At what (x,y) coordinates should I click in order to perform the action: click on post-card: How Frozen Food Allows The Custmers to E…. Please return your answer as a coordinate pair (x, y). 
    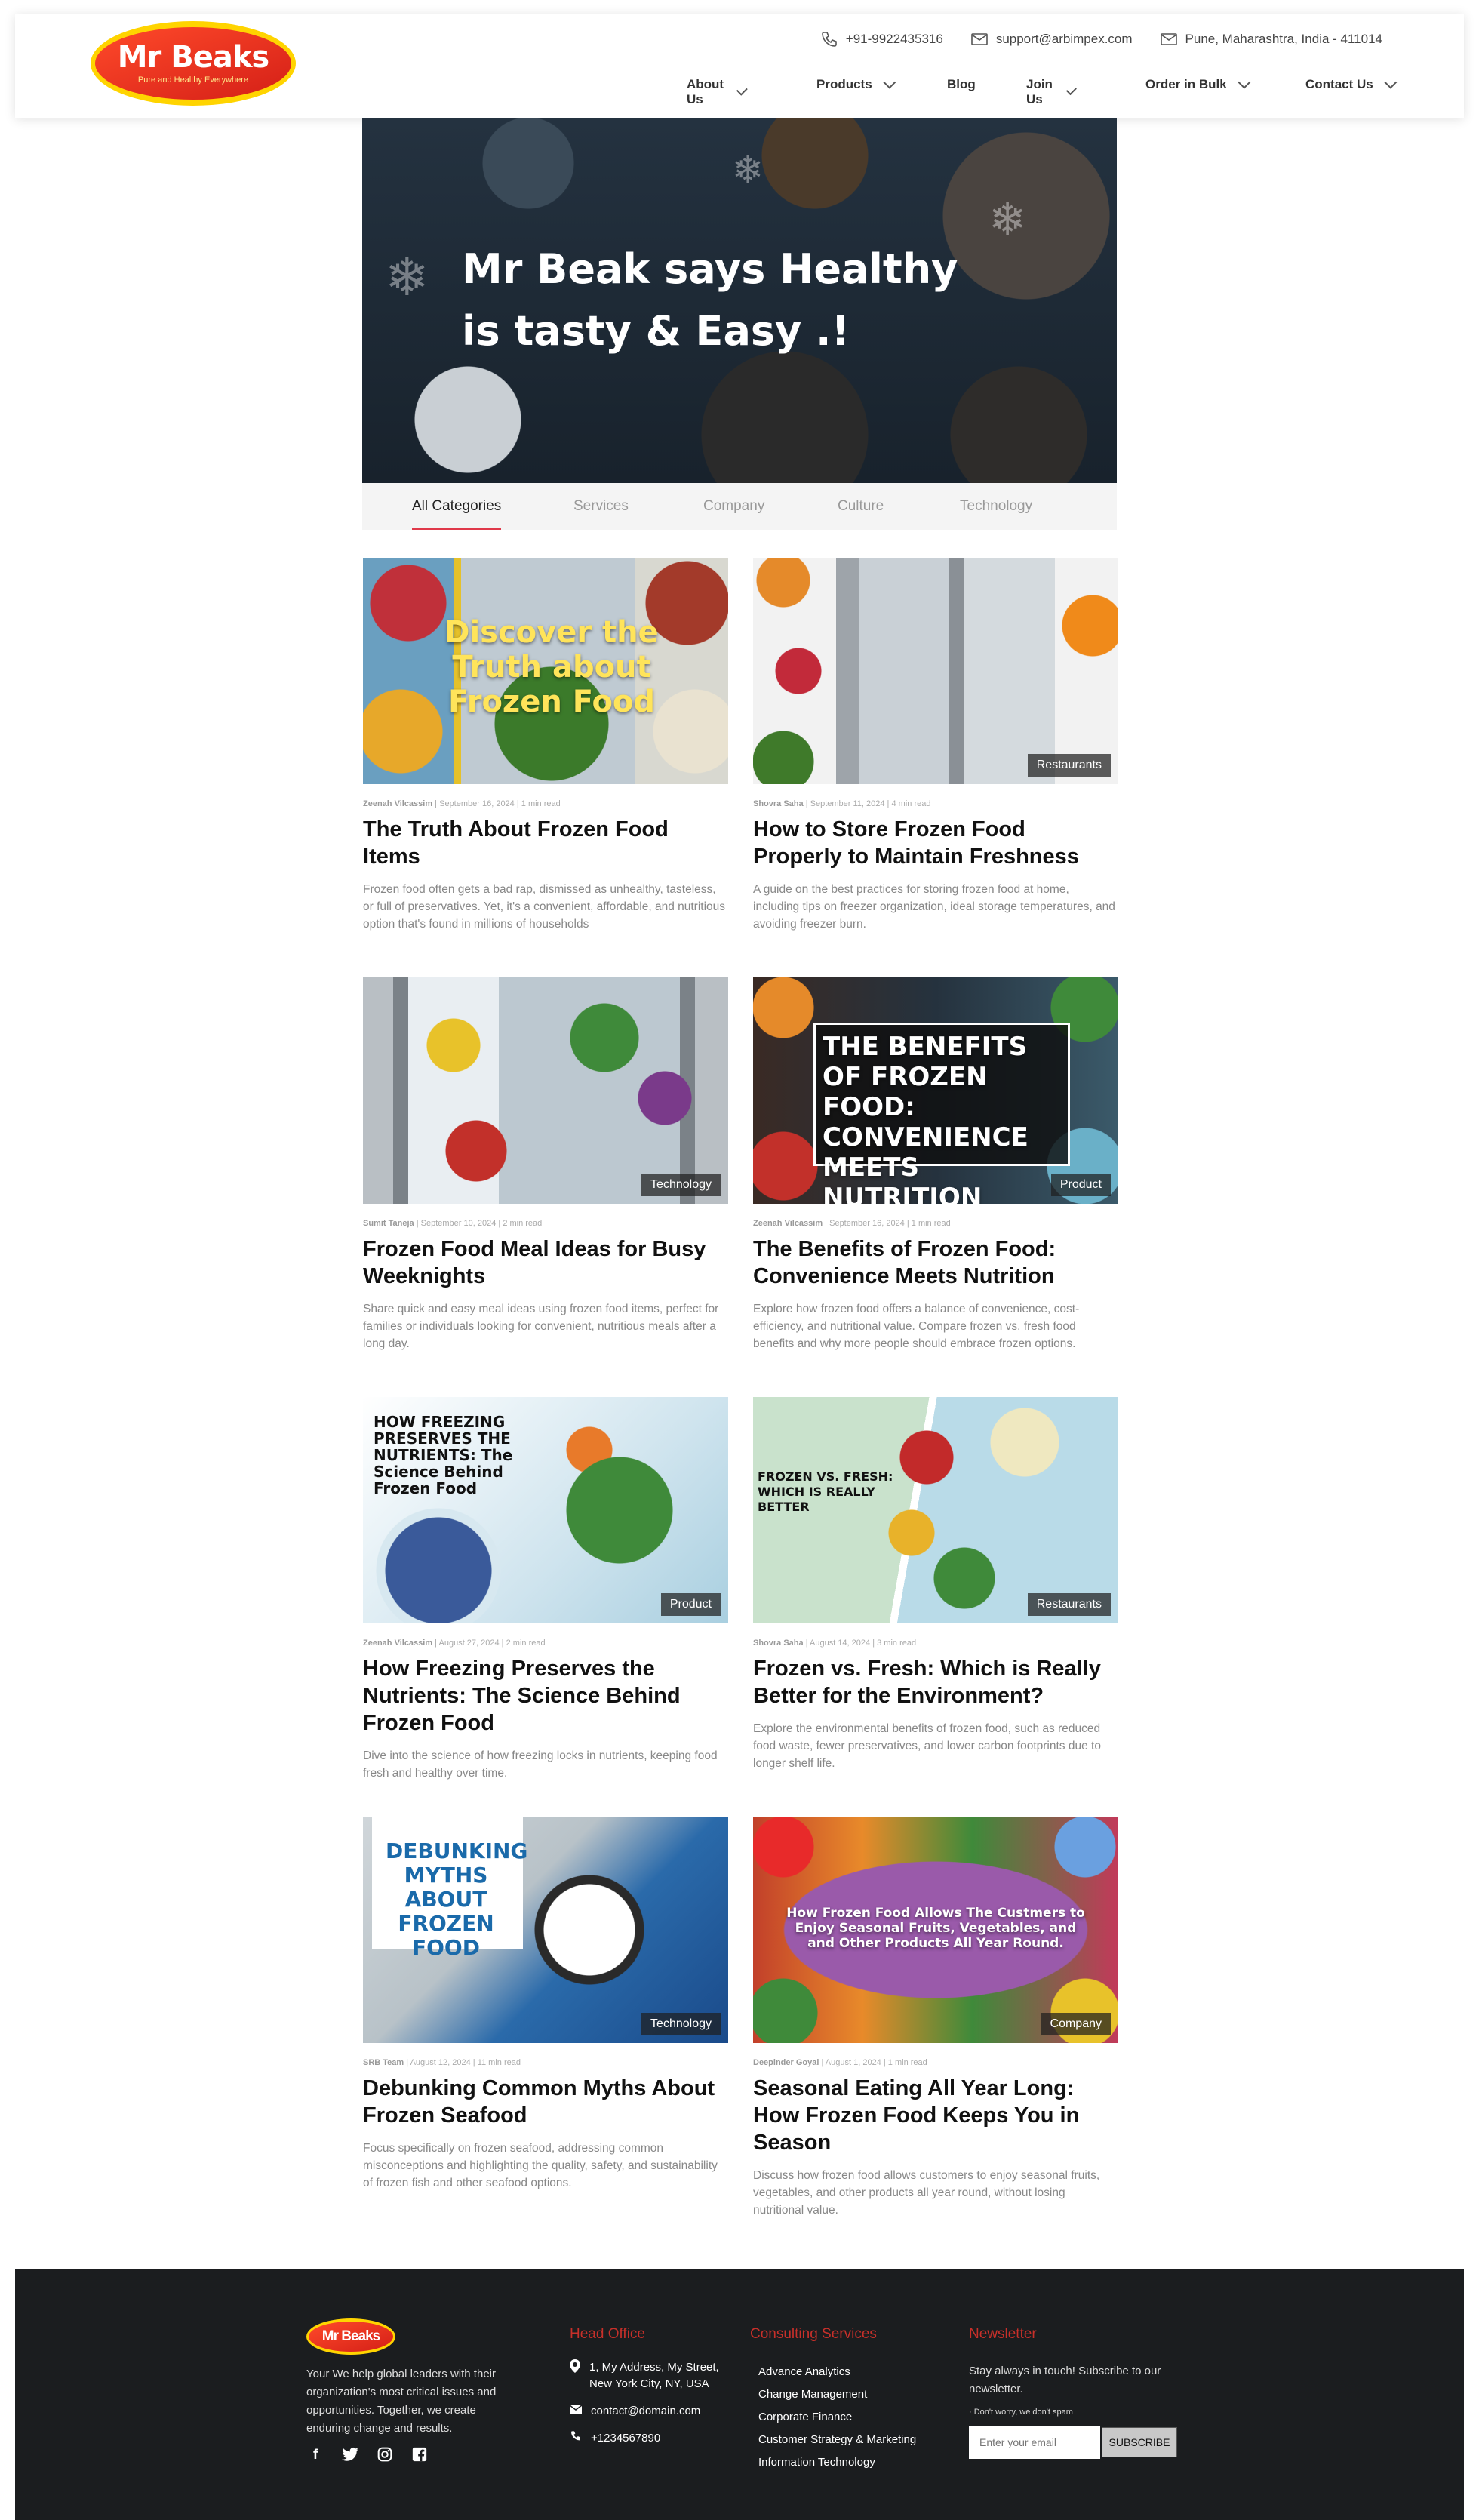
    Looking at the image, I should click on (935, 2018).